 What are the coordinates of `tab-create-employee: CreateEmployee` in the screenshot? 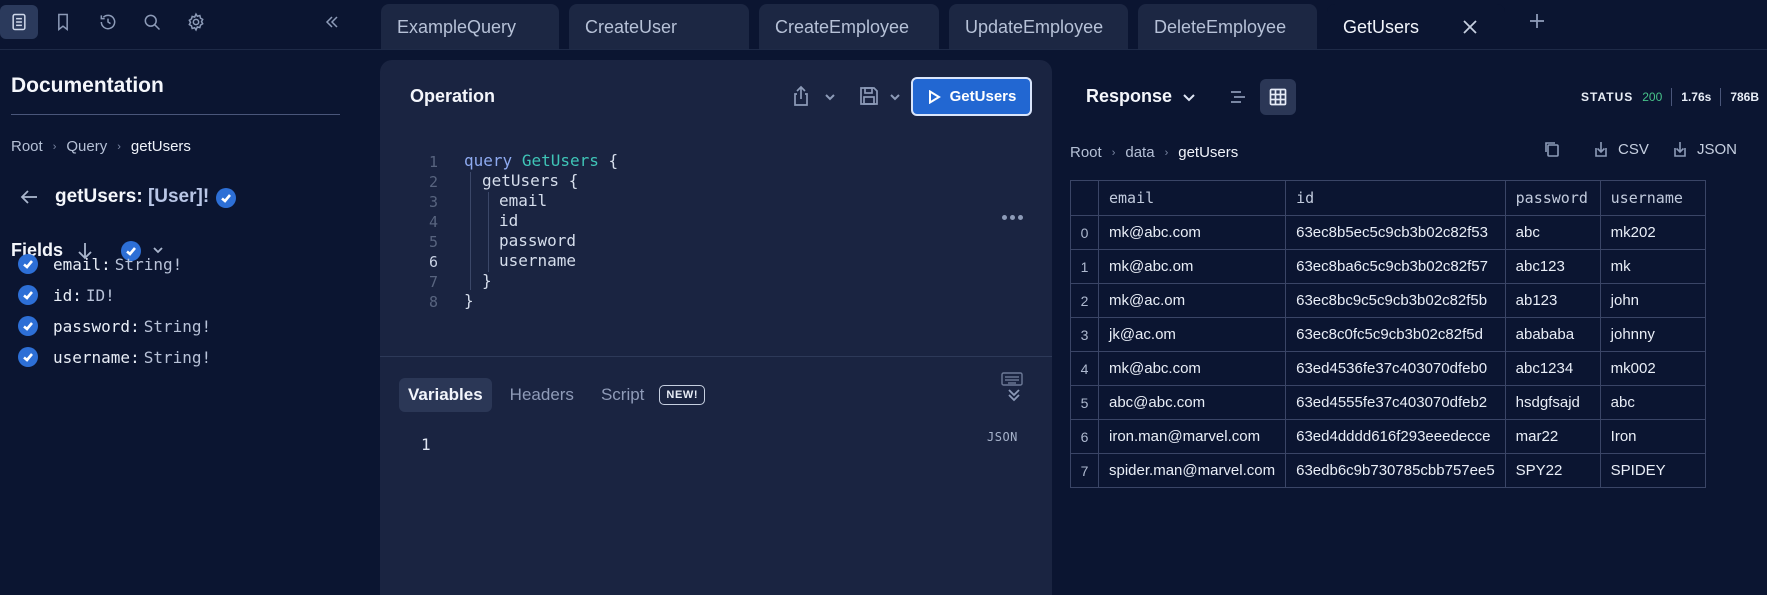 It's located at (849, 27).